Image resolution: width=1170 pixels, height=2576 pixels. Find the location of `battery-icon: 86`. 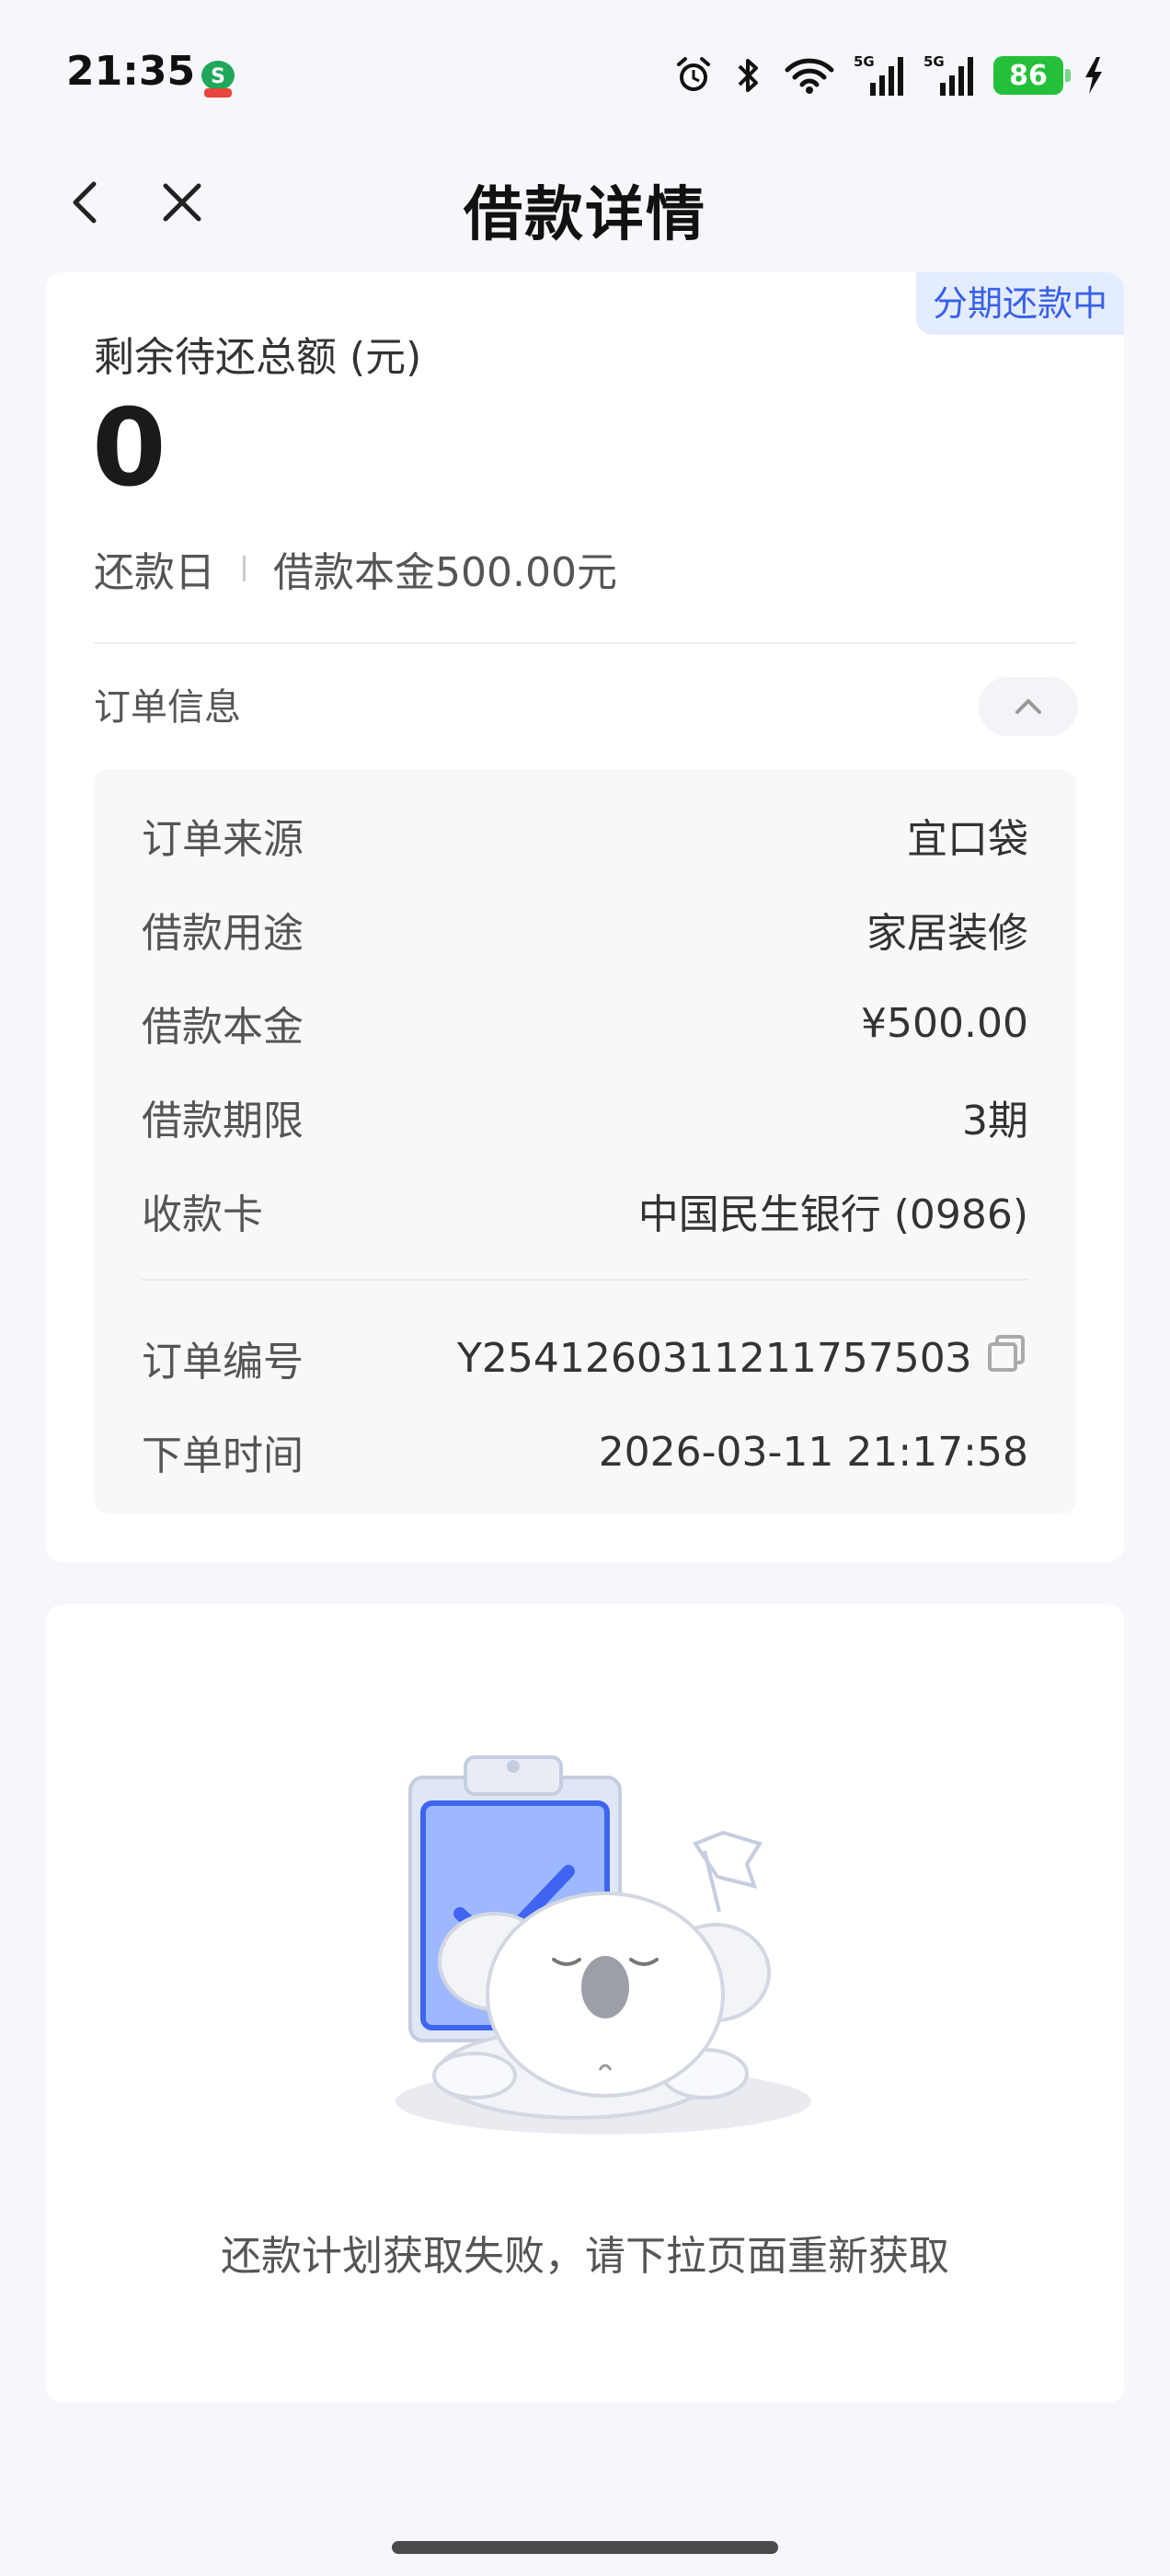

battery-icon: 86 is located at coordinates (1032, 75).